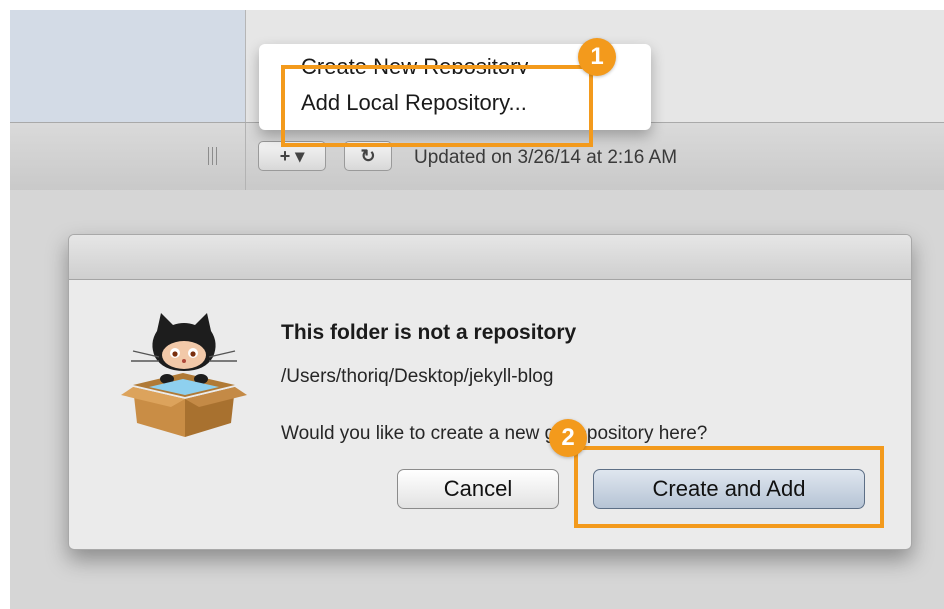 The image size is (944, 609). What do you see at coordinates (212, 156) in the screenshot?
I see `grip-icon` at bounding box center [212, 156].